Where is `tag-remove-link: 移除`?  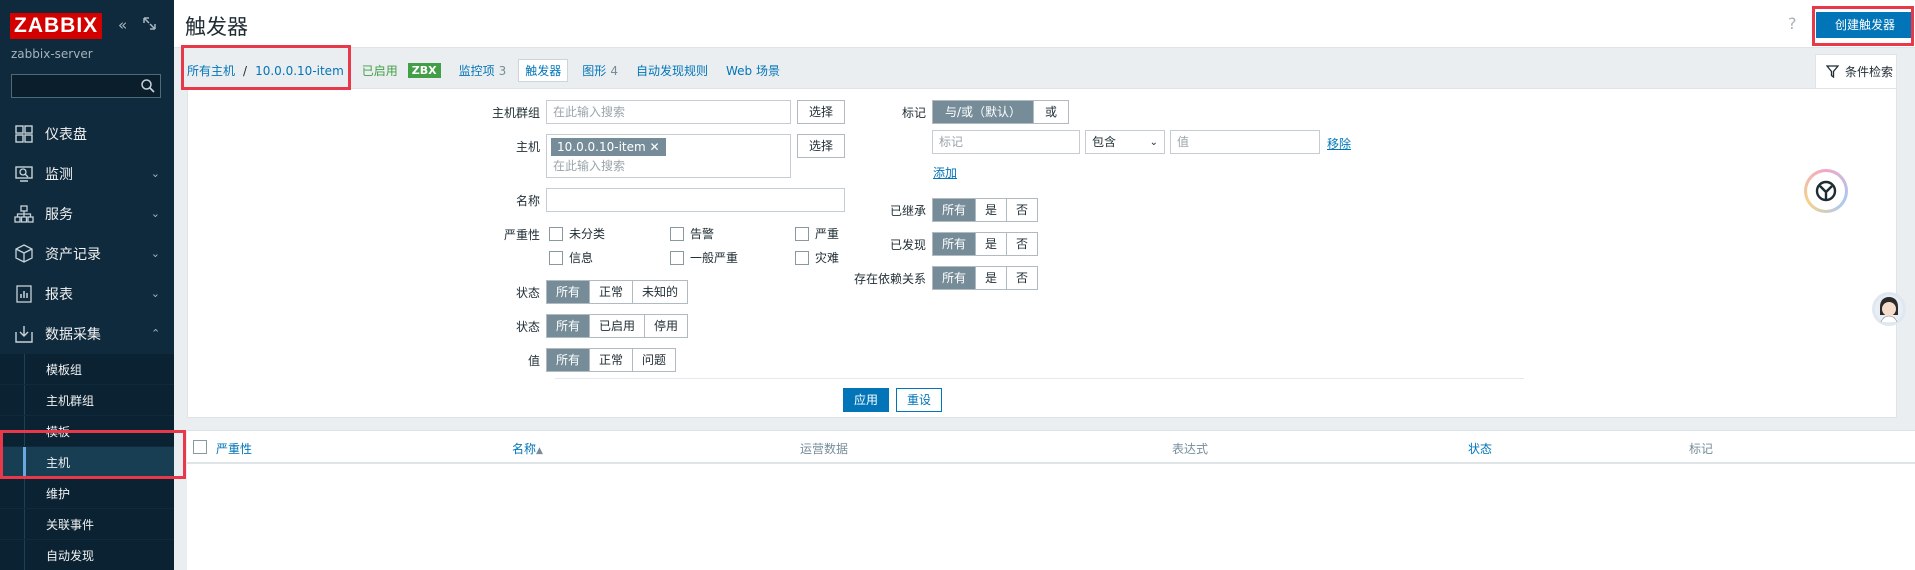 tag-remove-link: 移除 is located at coordinates (1339, 143).